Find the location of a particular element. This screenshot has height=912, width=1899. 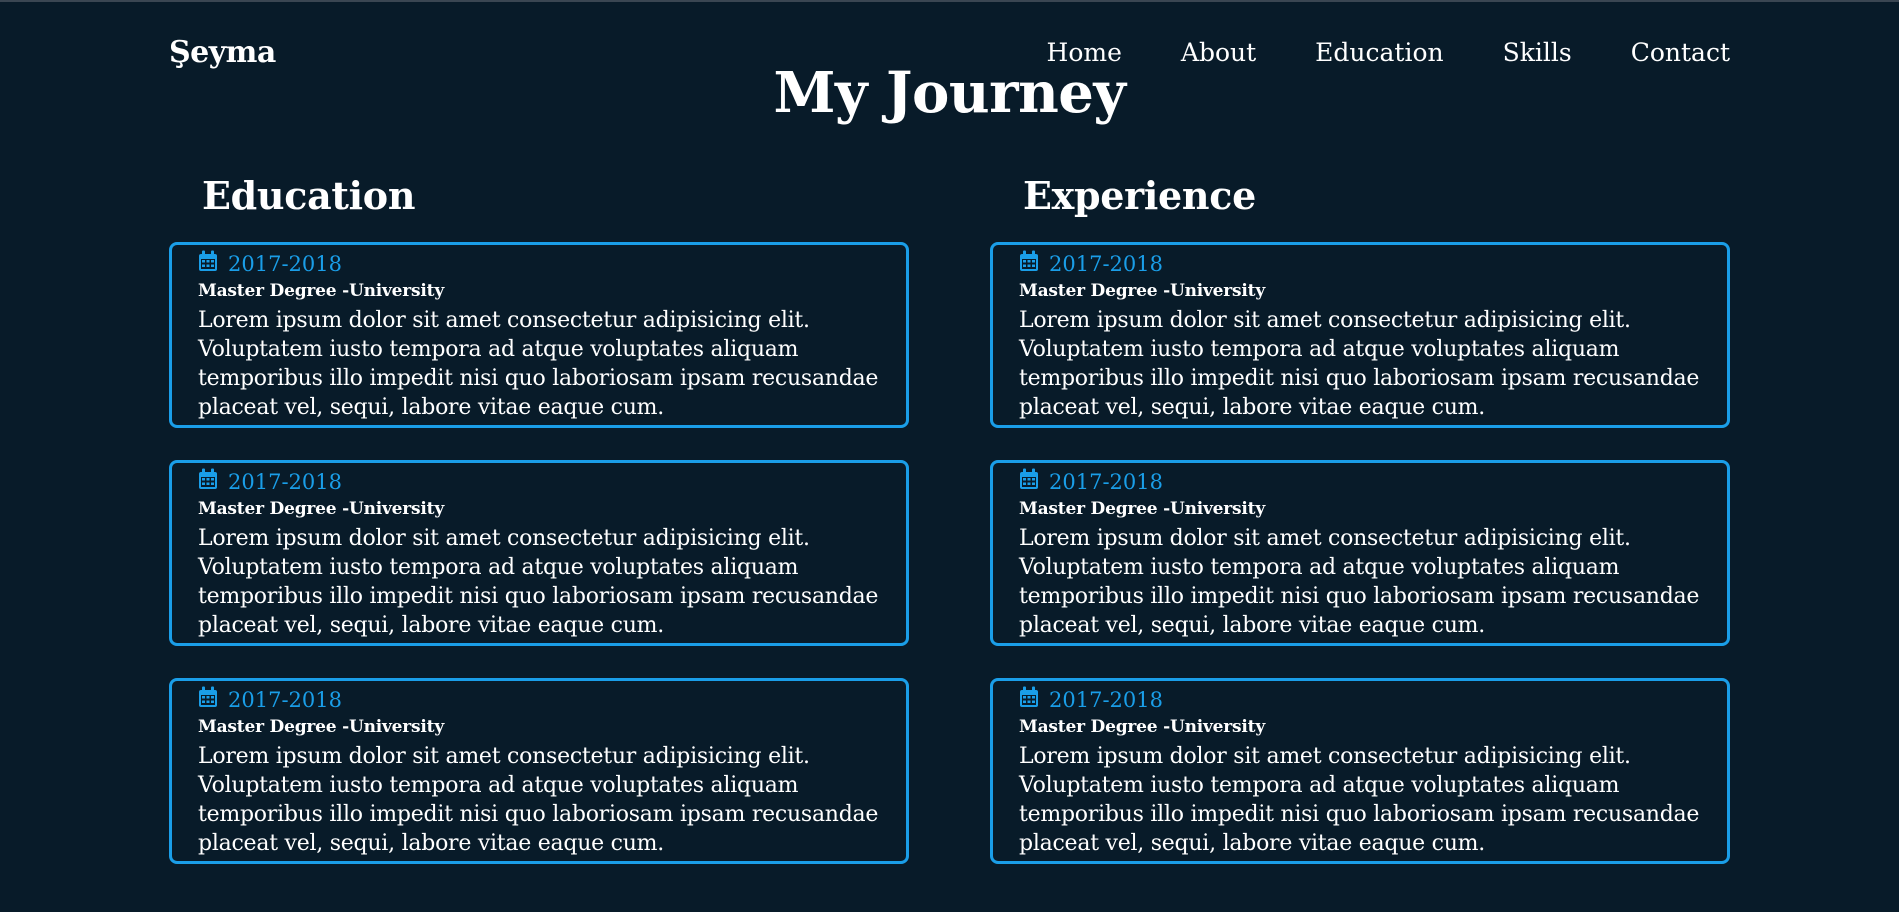

experience-heading: Experience is located at coordinates (1139, 195).